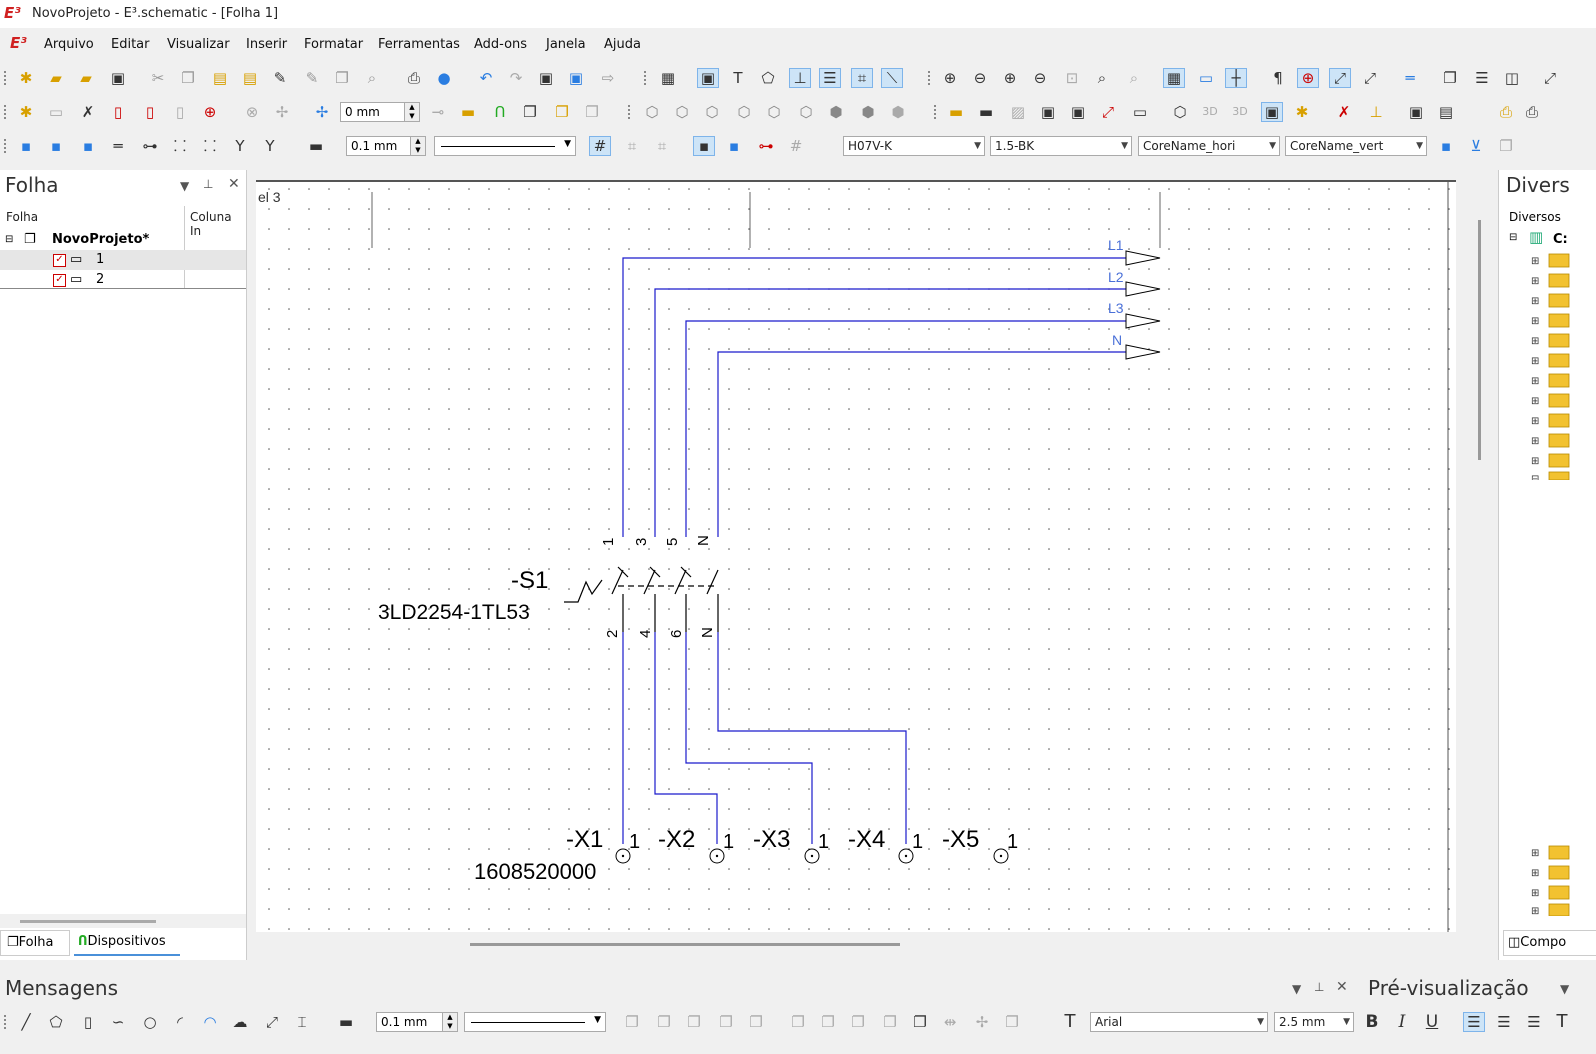  I want to click on frame-icon: ▭, so click(1140, 112).